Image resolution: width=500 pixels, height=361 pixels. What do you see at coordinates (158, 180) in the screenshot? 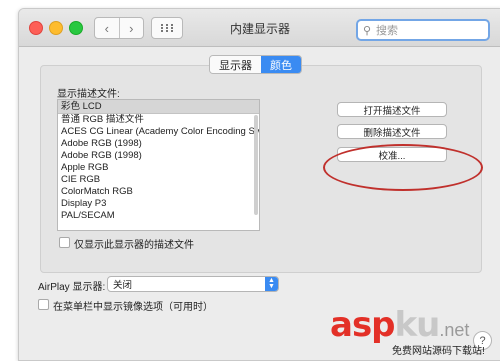
I see `profile-item: CIE RGB` at bounding box center [158, 180].